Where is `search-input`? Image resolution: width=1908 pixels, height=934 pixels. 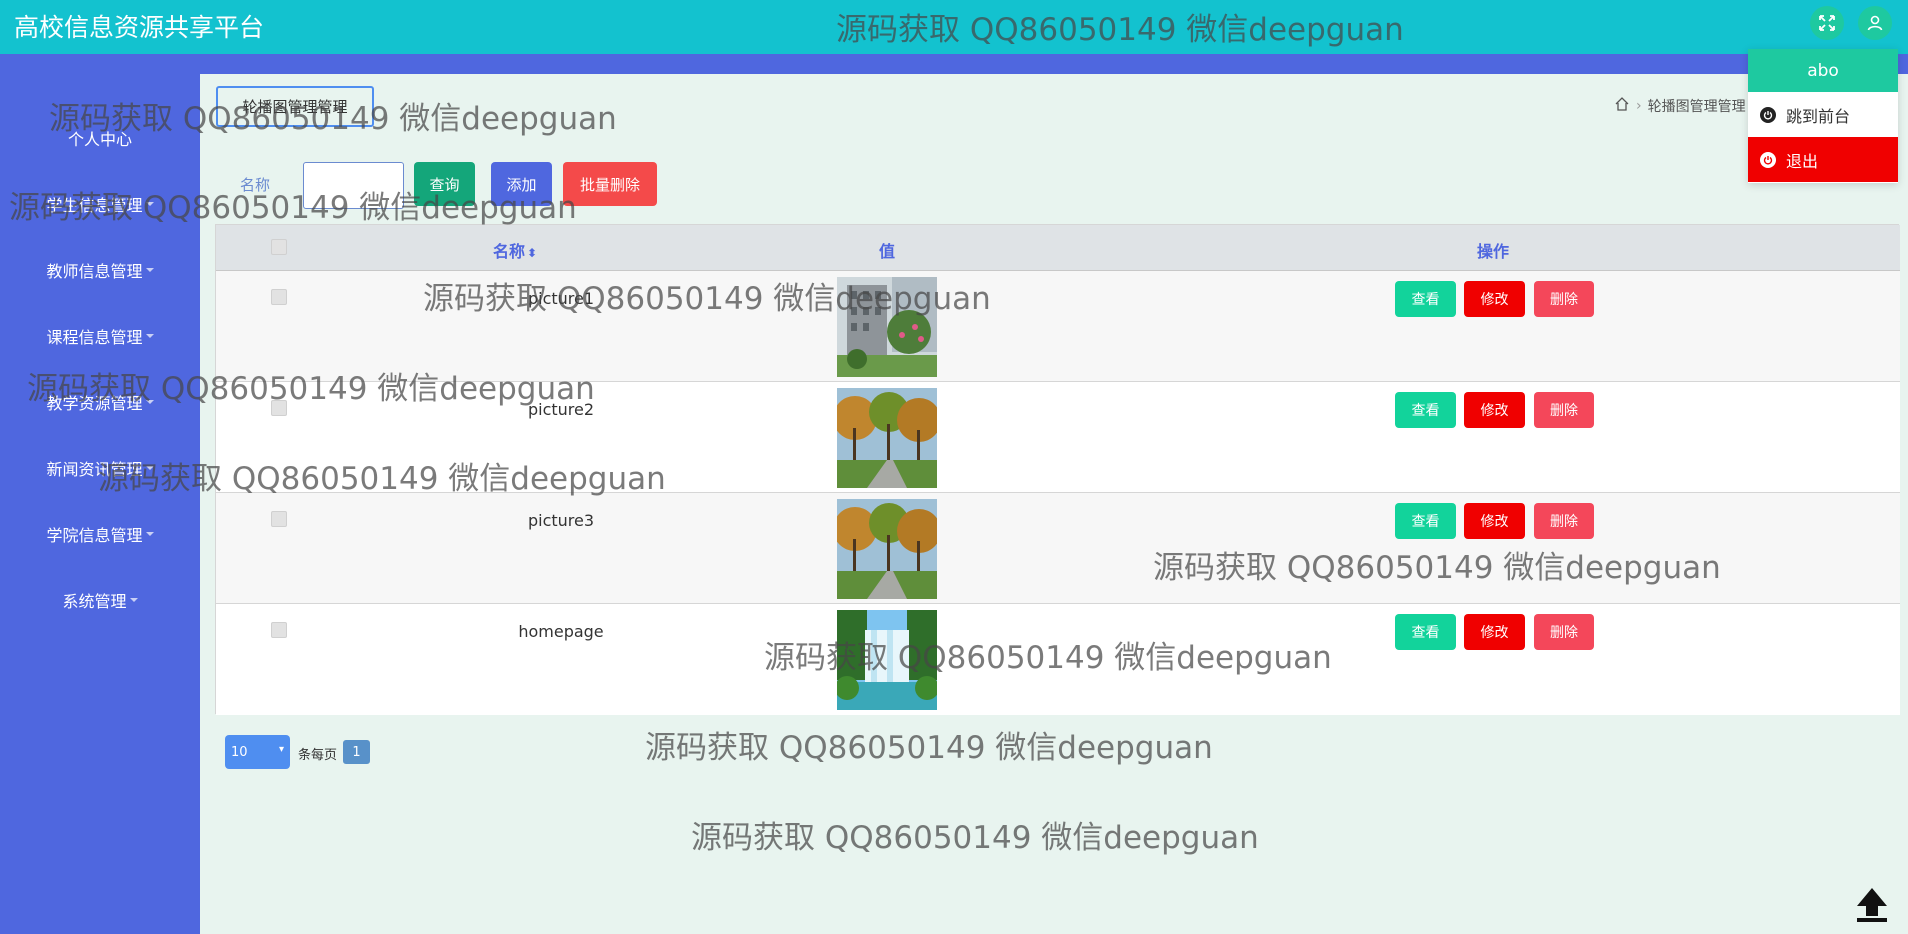
search-input is located at coordinates (353, 185).